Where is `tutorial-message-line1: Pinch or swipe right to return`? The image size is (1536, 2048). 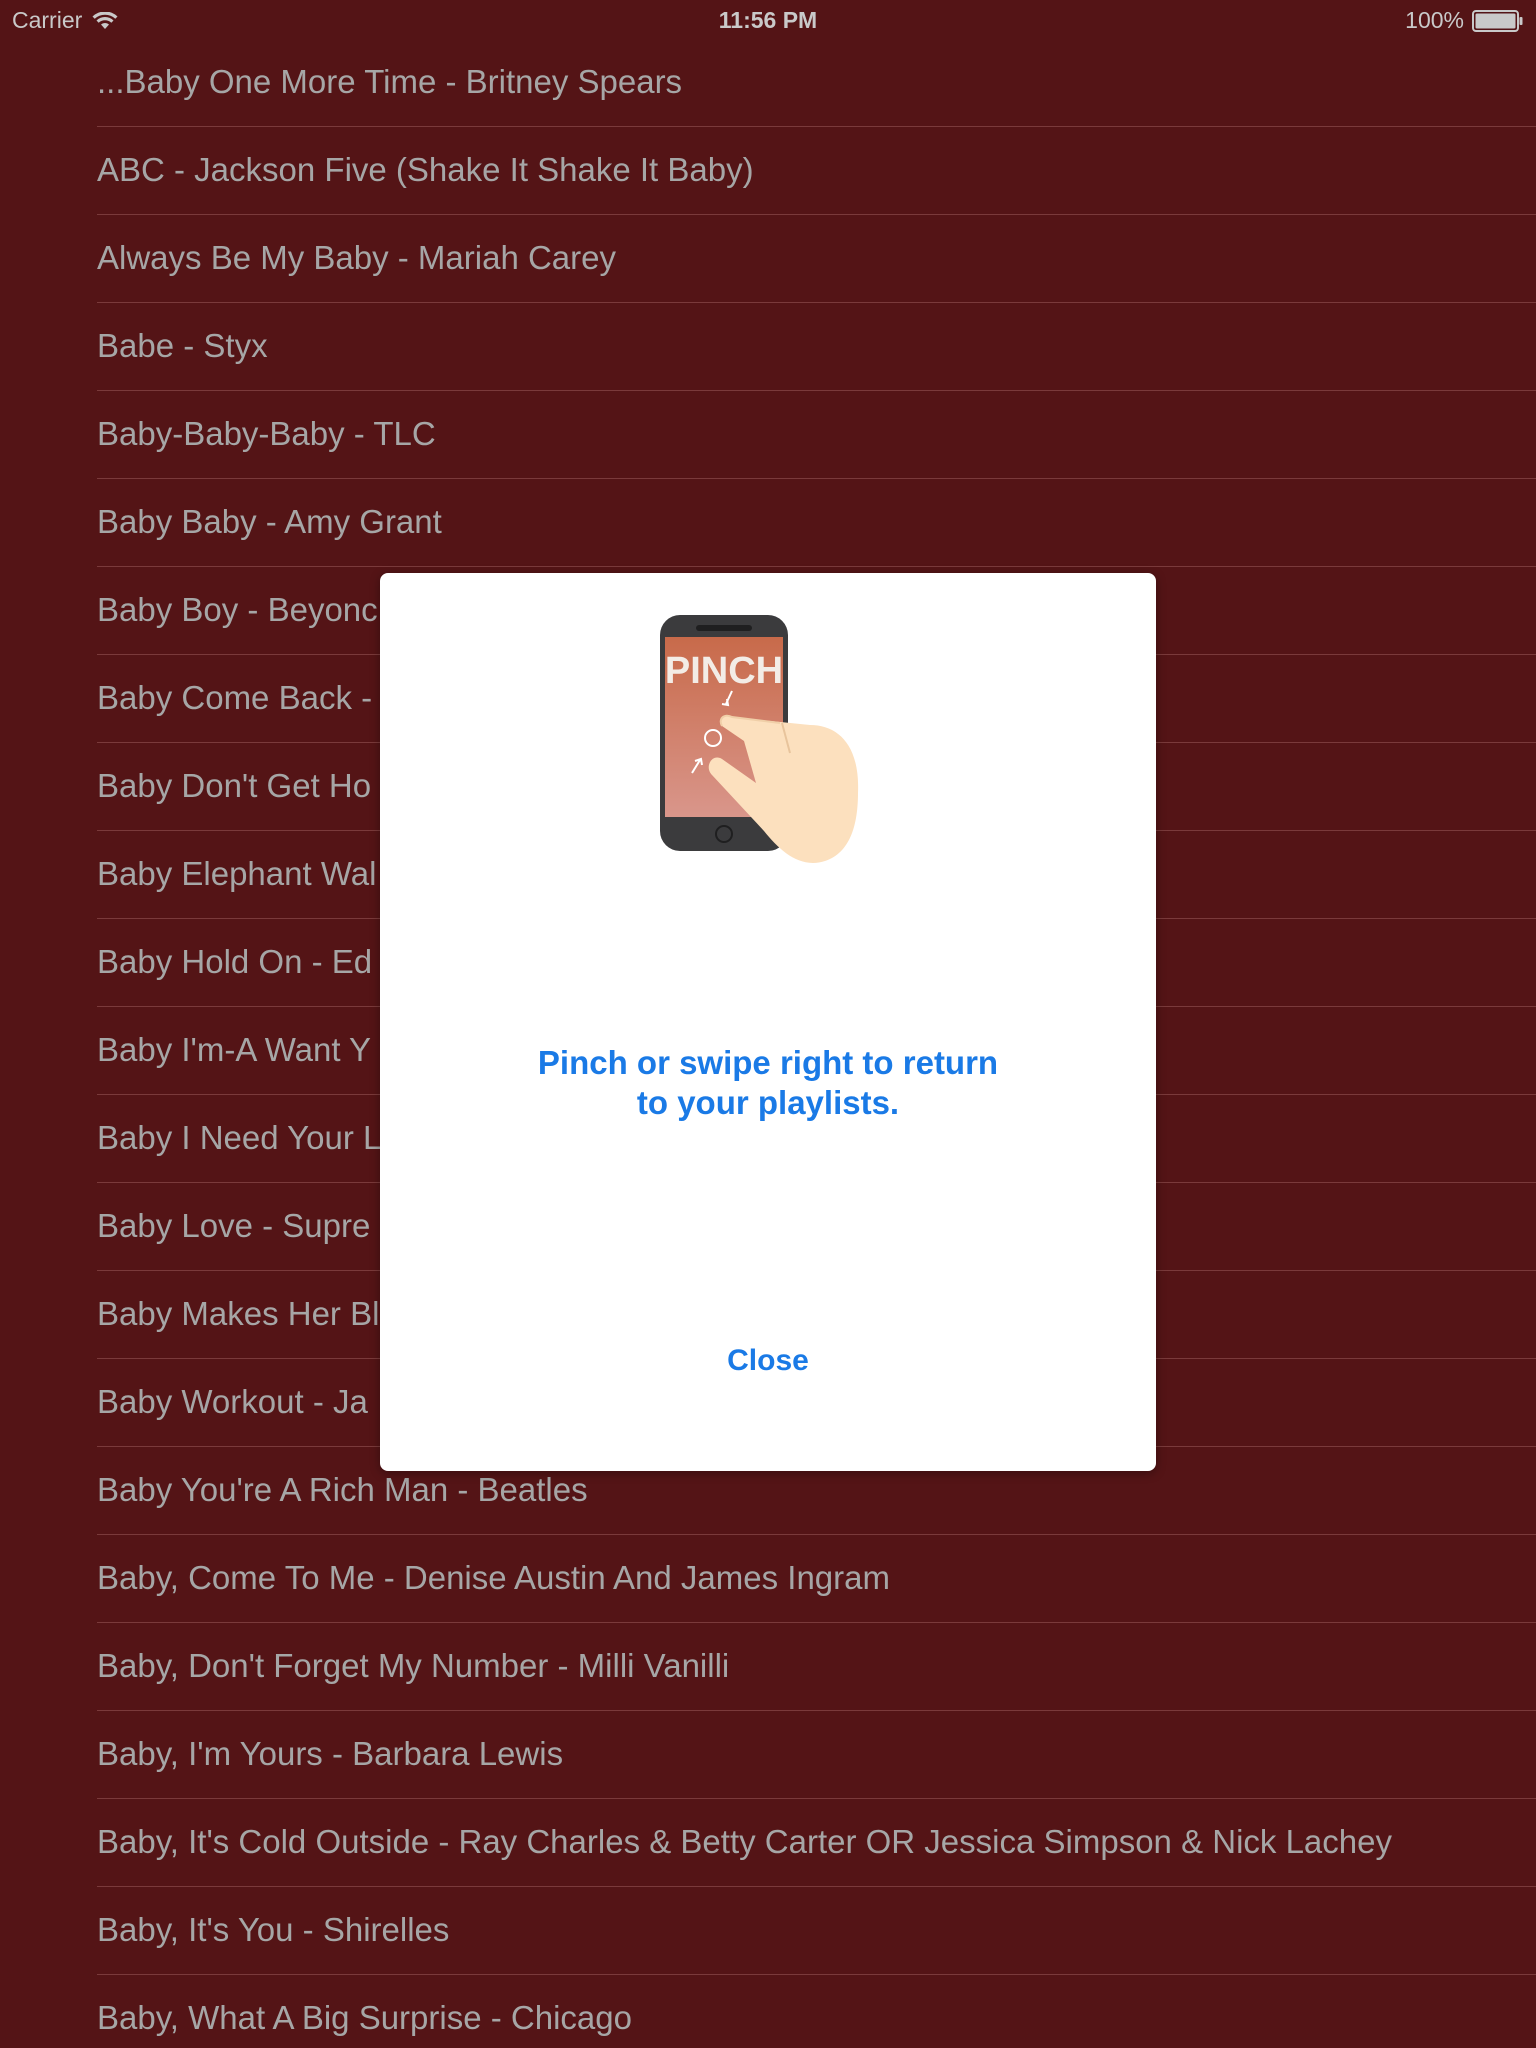 tutorial-message-line1: Pinch or swipe right to return is located at coordinates (768, 1062).